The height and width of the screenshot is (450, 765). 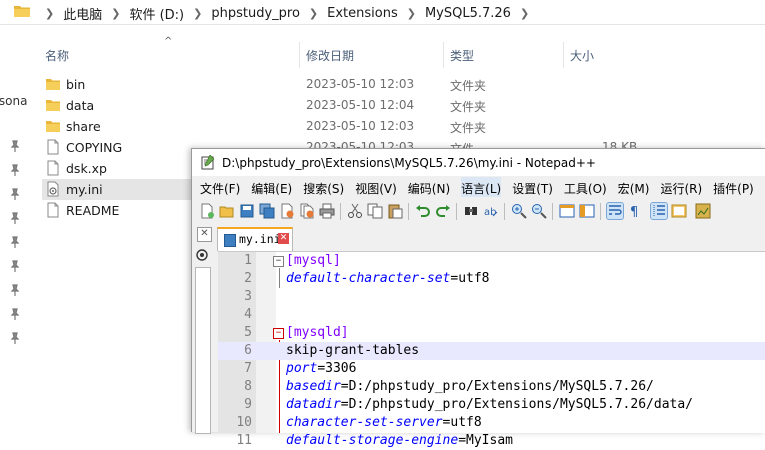 What do you see at coordinates (317, 332) in the screenshot?
I see `section-header: [mysqld]` at bounding box center [317, 332].